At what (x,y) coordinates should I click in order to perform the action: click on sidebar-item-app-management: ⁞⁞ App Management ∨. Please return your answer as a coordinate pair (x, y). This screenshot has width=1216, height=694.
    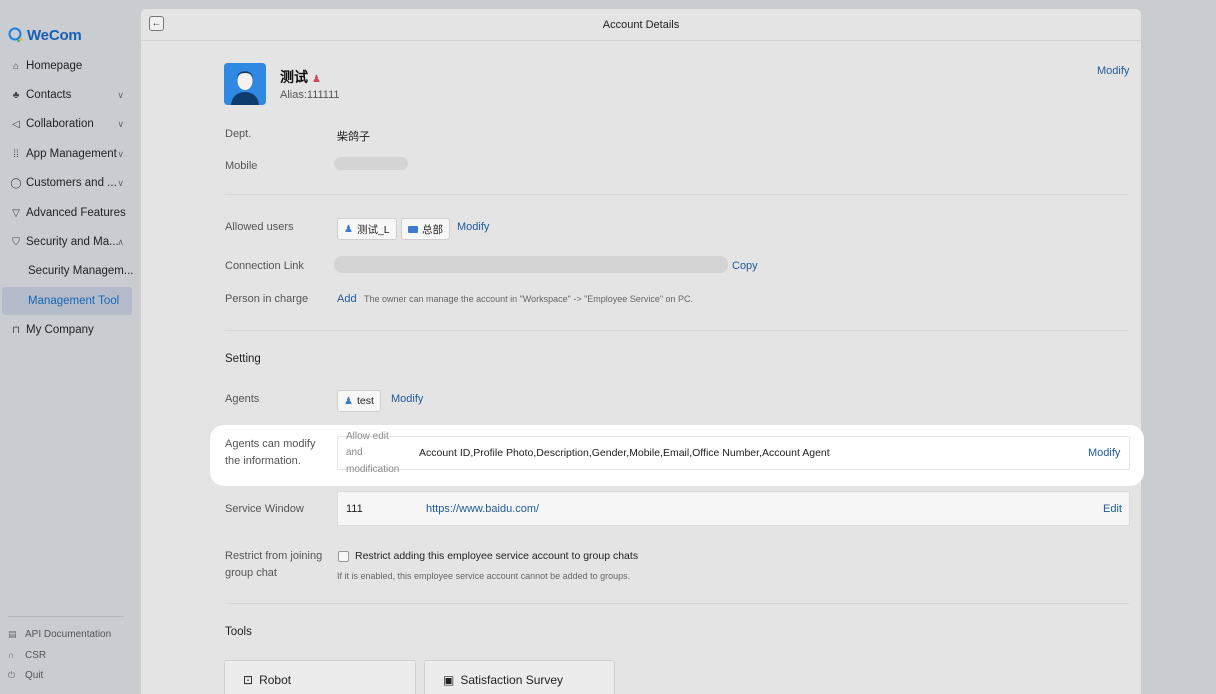
    Looking at the image, I should click on (67, 154).